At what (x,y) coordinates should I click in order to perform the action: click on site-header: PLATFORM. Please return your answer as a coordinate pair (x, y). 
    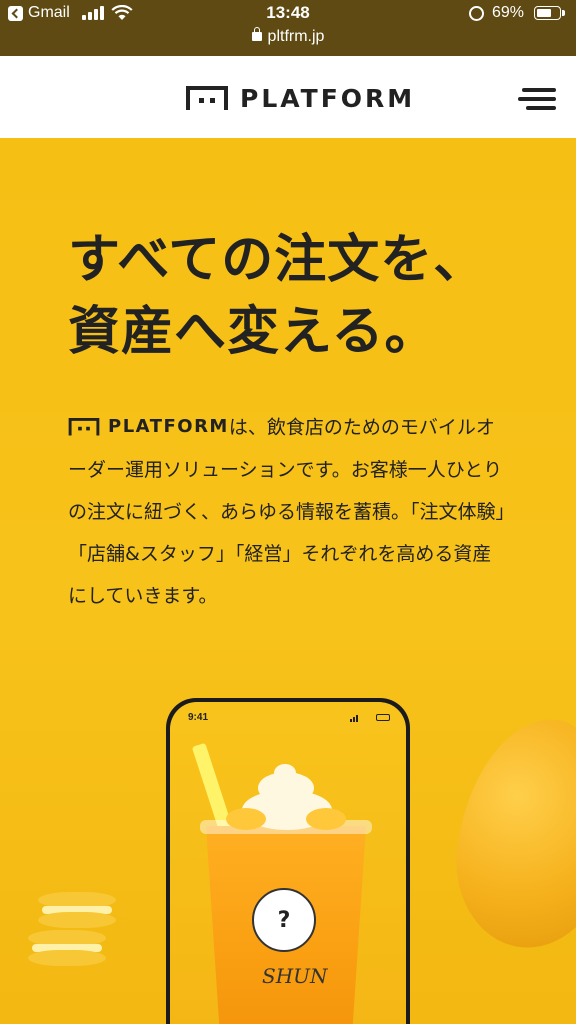
    Looking at the image, I should click on (288, 97).